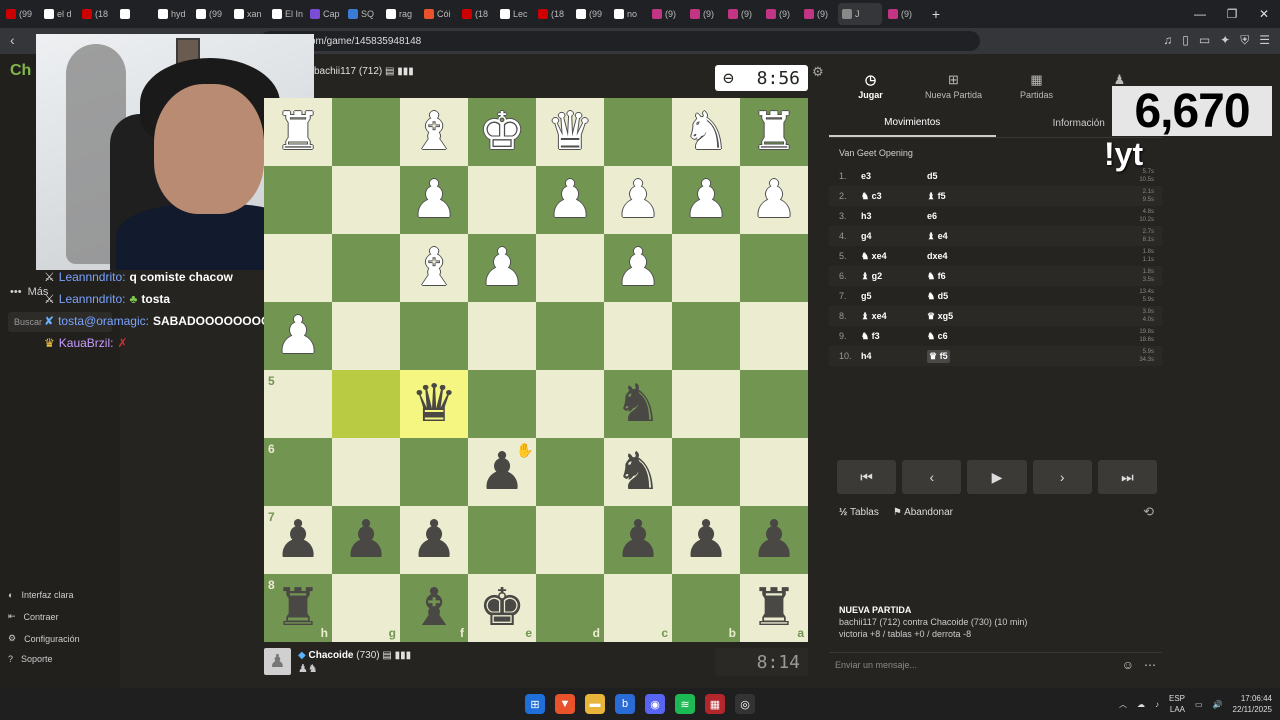 This screenshot has width=1280, height=720. What do you see at coordinates (335, 71) in the screenshot?
I see `top-player-name: bachii117` at bounding box center [335, 71].